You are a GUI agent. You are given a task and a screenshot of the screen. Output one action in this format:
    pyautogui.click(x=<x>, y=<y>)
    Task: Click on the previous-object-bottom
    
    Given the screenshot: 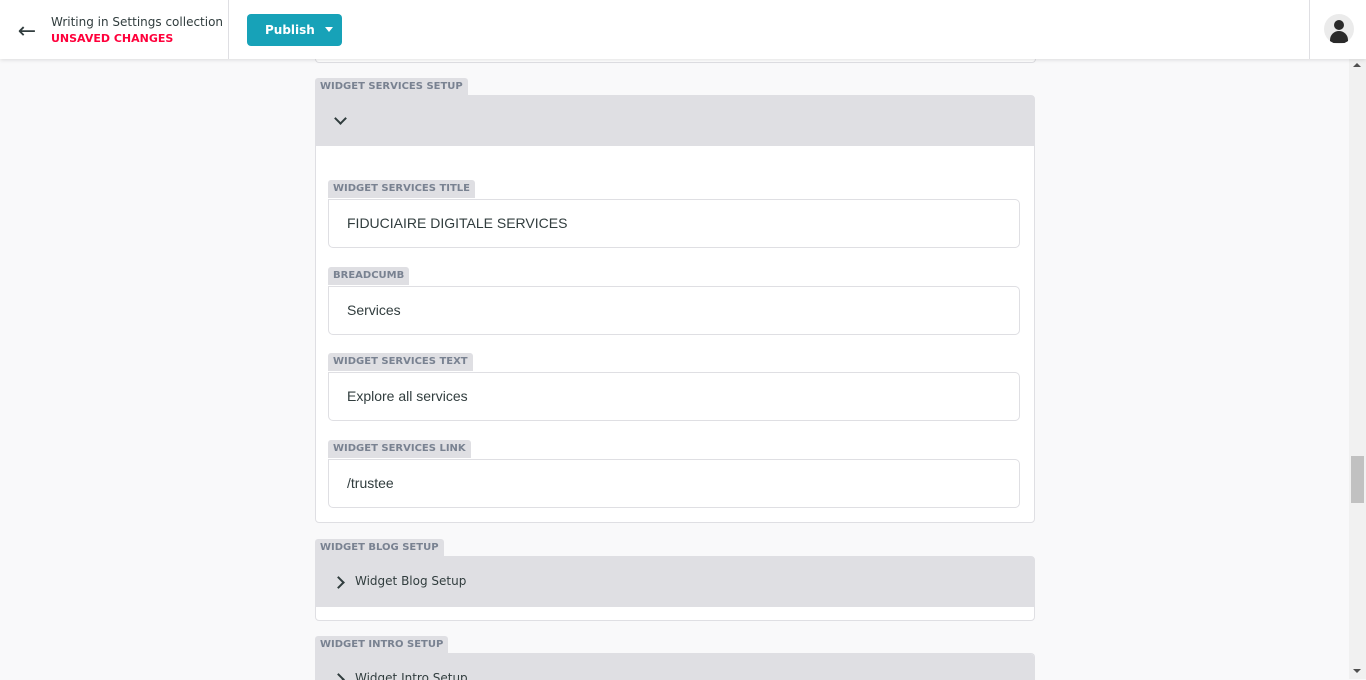 What is the action you would take?
    pyautogui.click(x=675, y=61)
    